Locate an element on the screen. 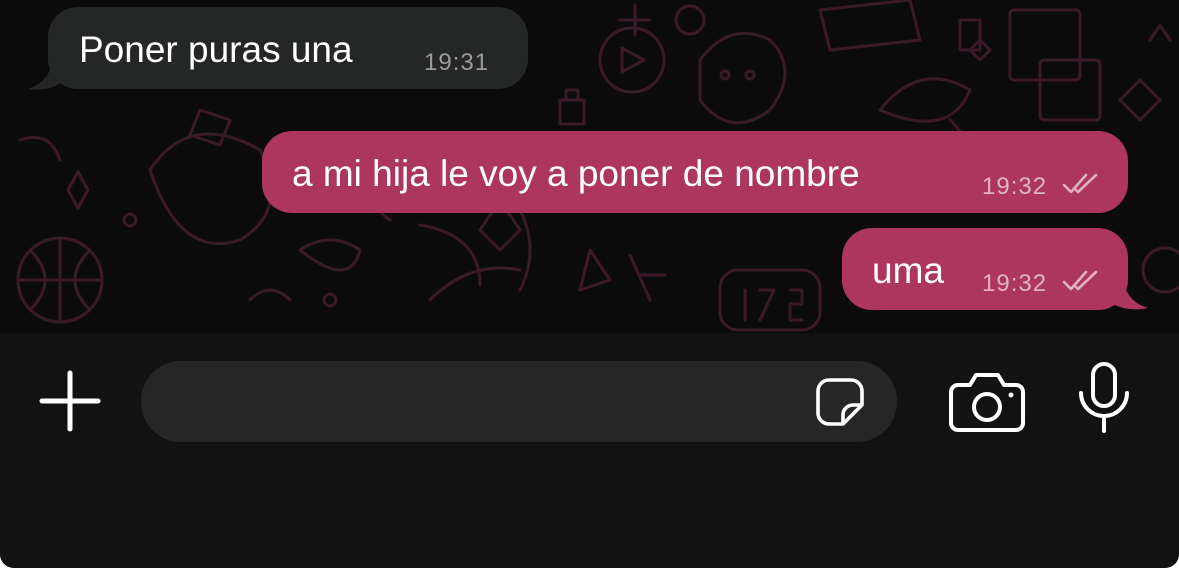 The width and height of the screenshot is (1179, 568). camera-icon is located at coordinates (987, 402).